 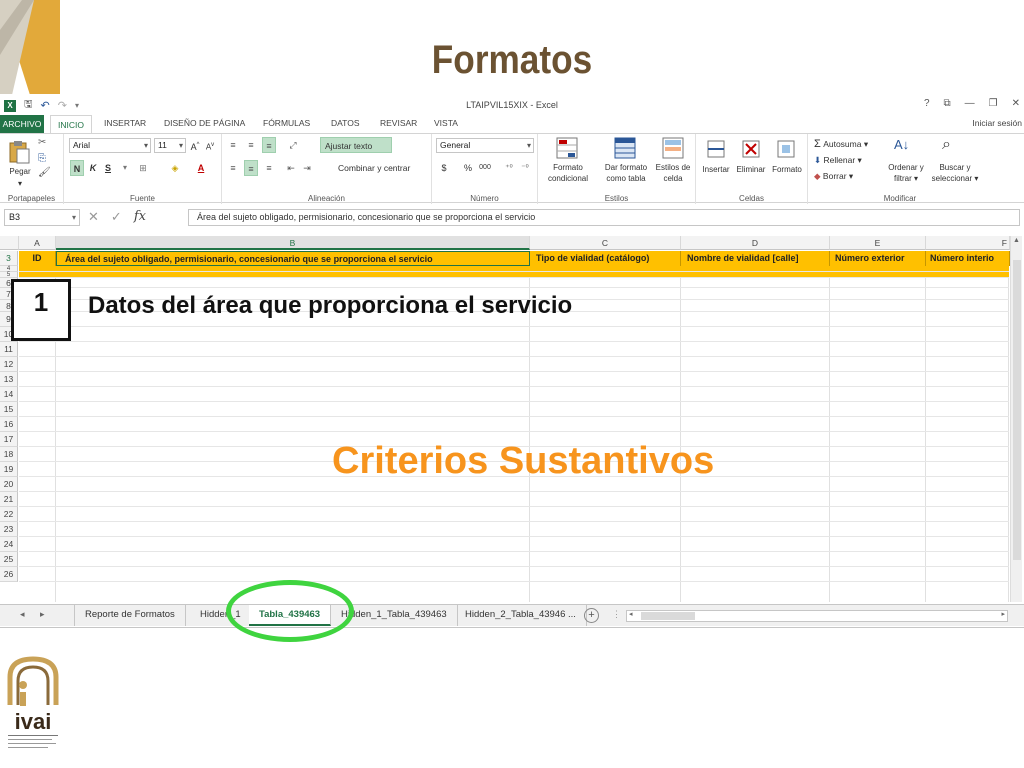 I want to click on tab-split-handle-icon: ⋮, so click(x=616, y=614).